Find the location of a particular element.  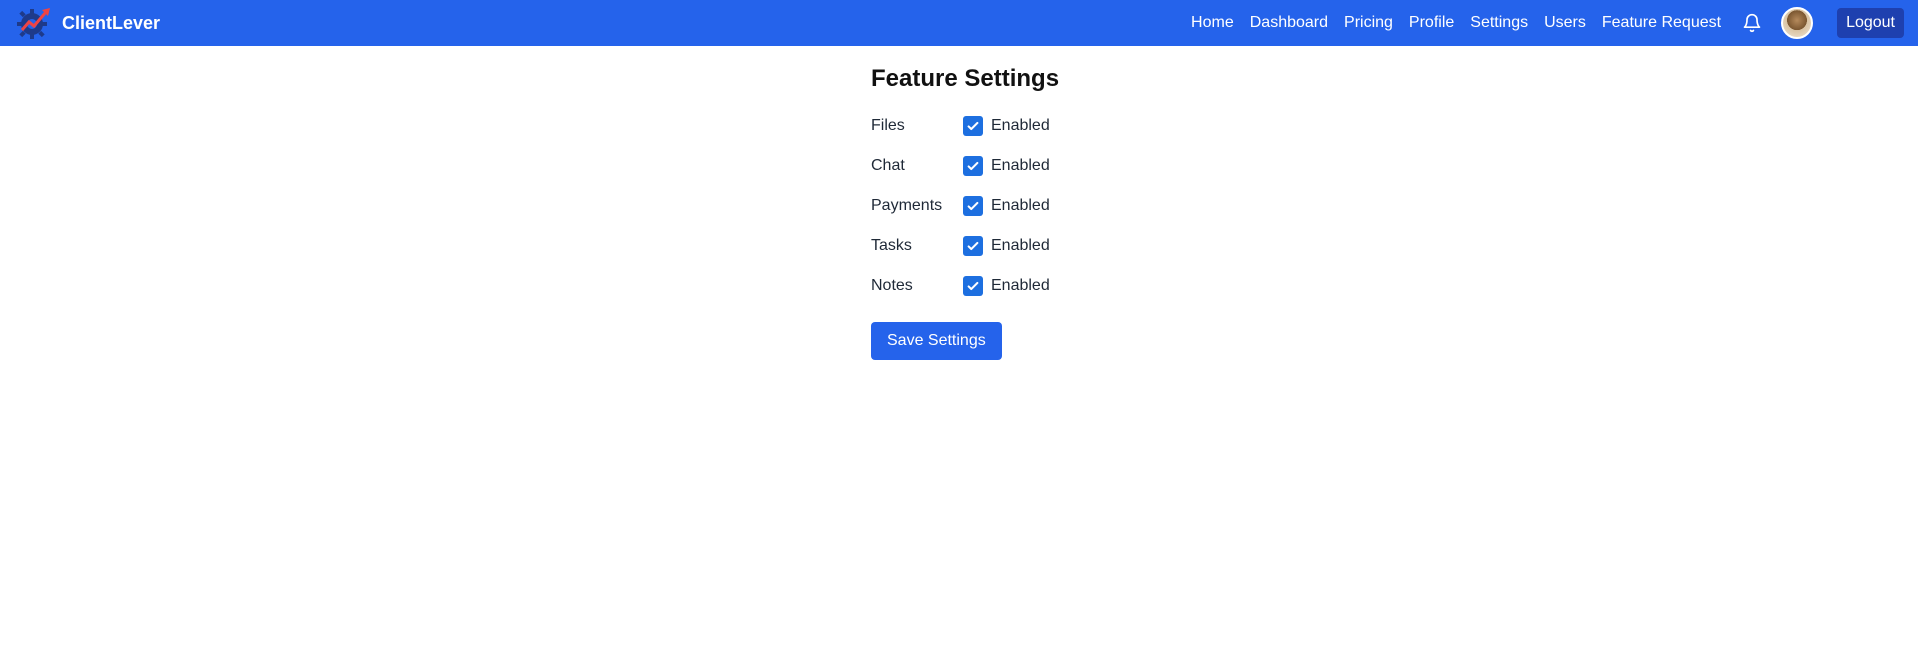

brand: ClientLever is located at coordinates (87, 23).